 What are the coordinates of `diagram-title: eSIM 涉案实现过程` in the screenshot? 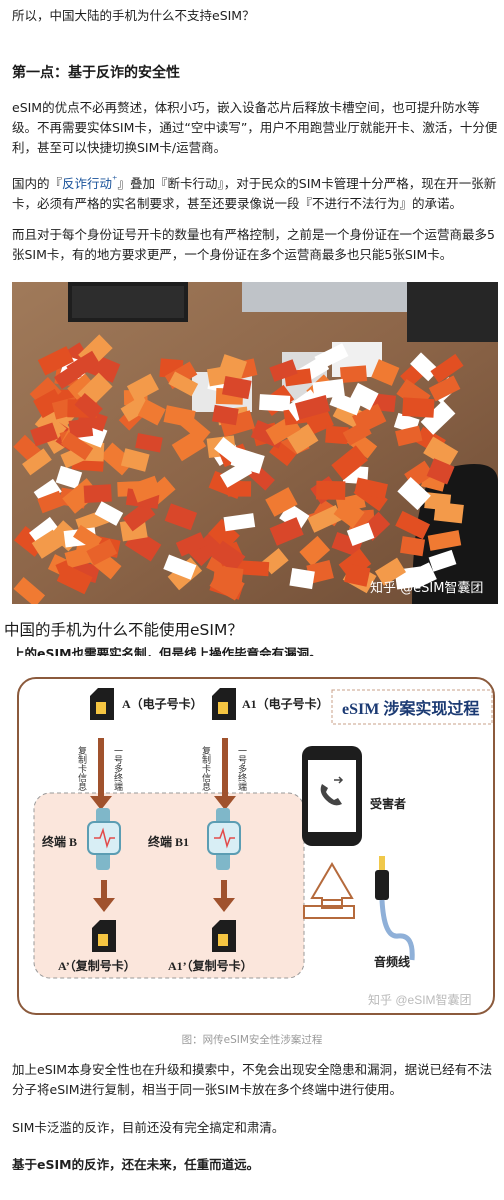 It's located at (410, 708).